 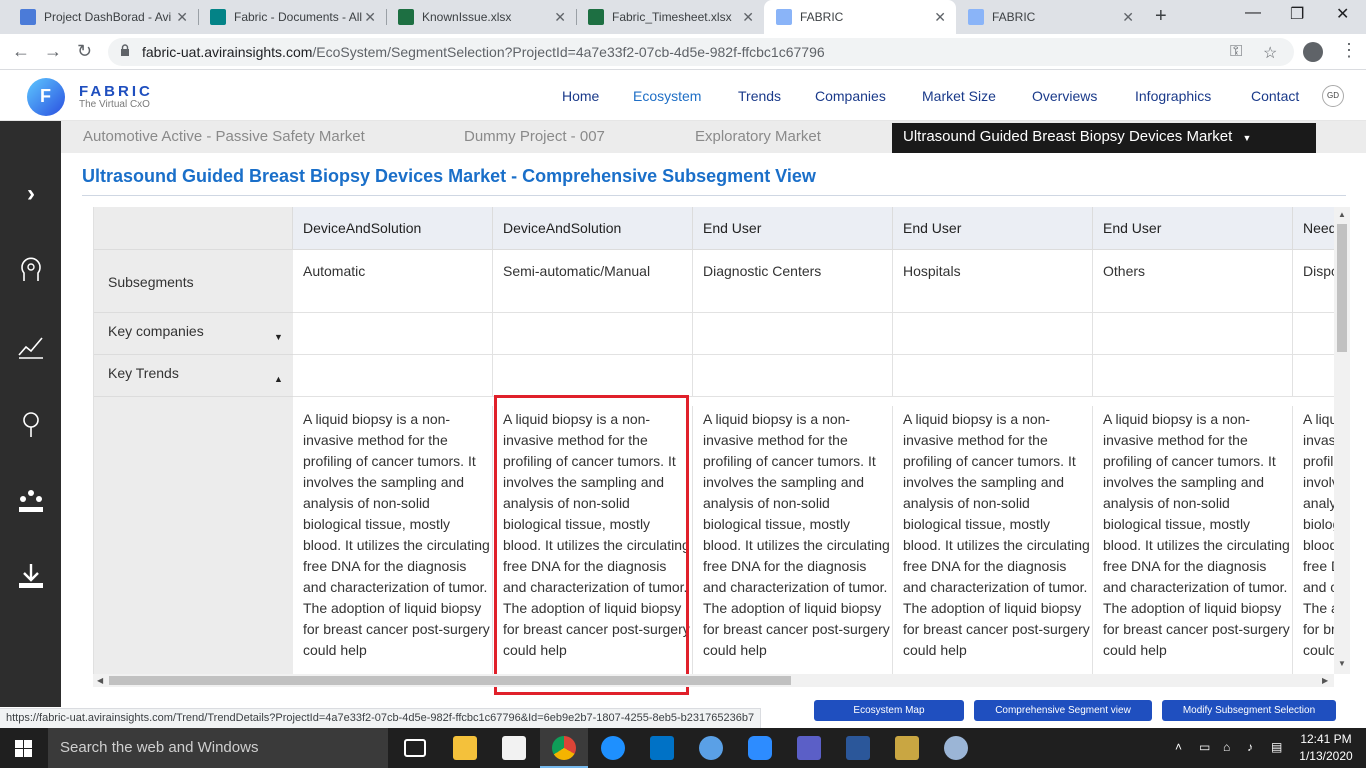 I want to click on row-header-key-companies: Key companies ▼, so click(x=193, y=334).